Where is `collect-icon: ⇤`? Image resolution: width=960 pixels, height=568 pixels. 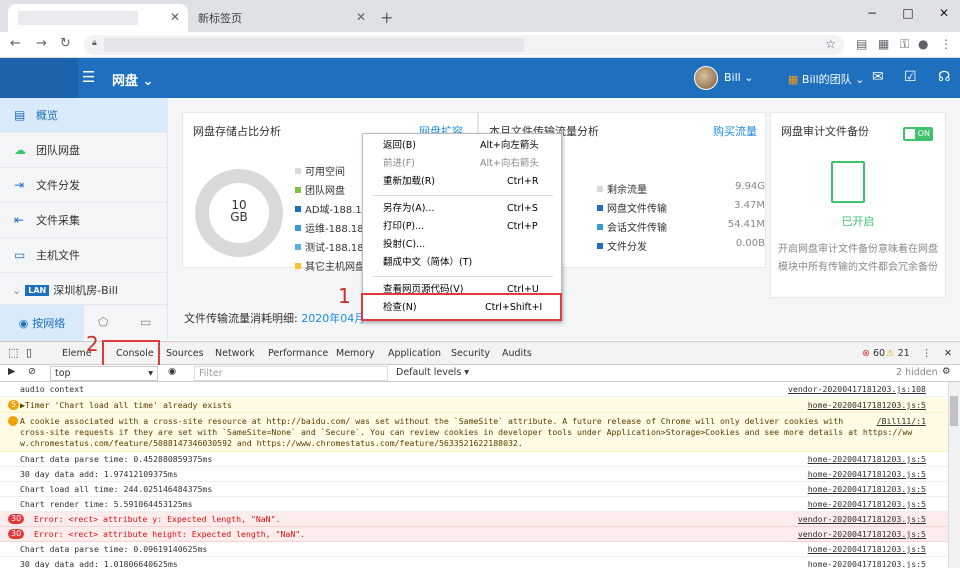
collect-icon: ⇤ is located at coordinates (19, 220).